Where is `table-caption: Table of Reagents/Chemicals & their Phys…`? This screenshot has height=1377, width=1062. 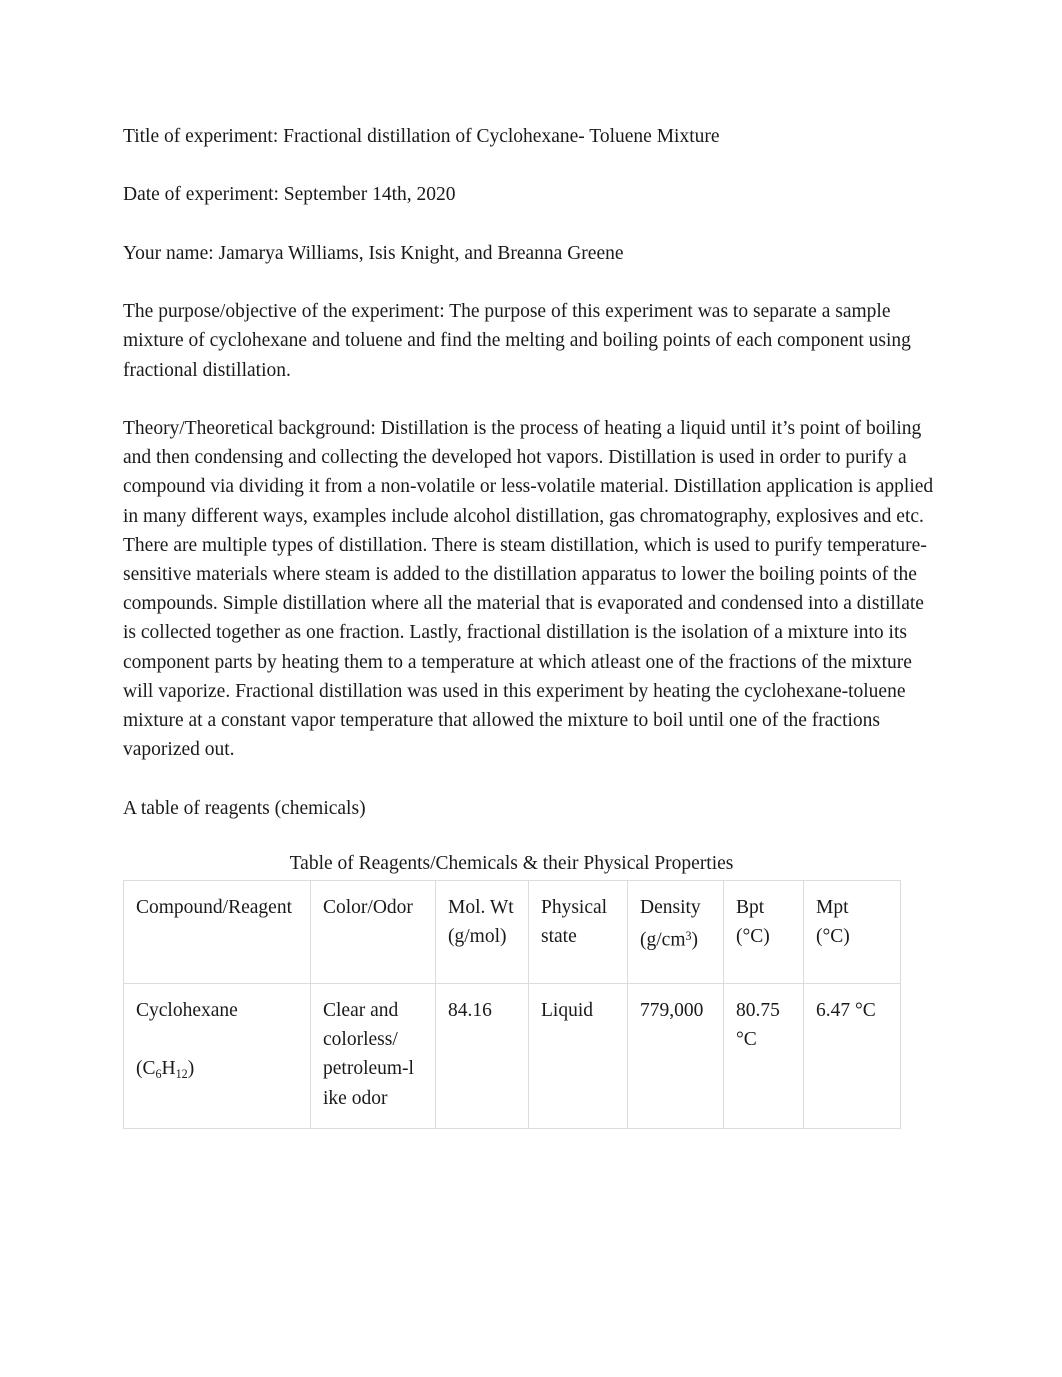
table-caption: Table of Reagents/Chemicals & their Phys… is located at coordinates (511, 863).